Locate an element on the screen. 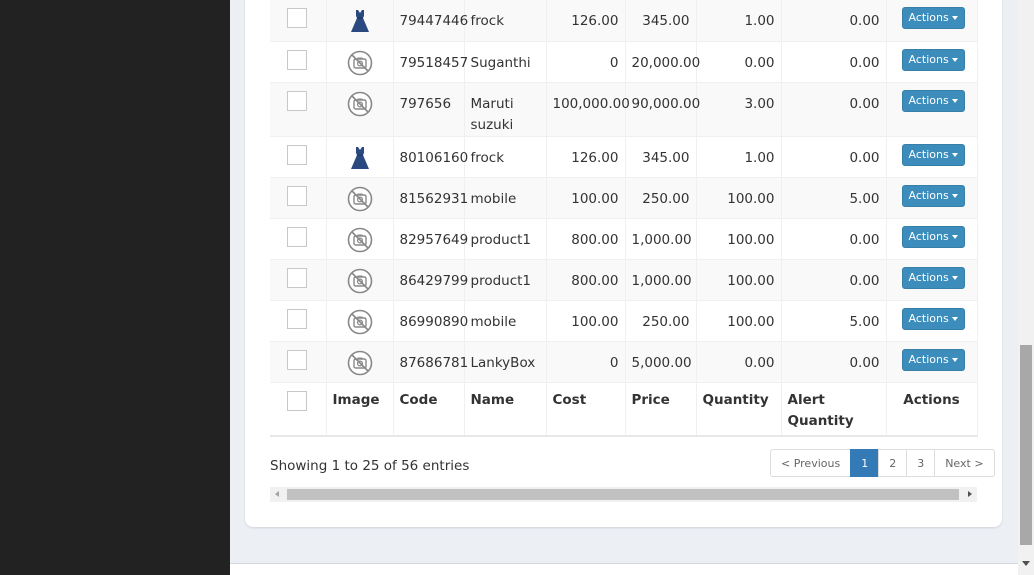  horizontal-scroll-thumb is located at coordinates (623, 494).